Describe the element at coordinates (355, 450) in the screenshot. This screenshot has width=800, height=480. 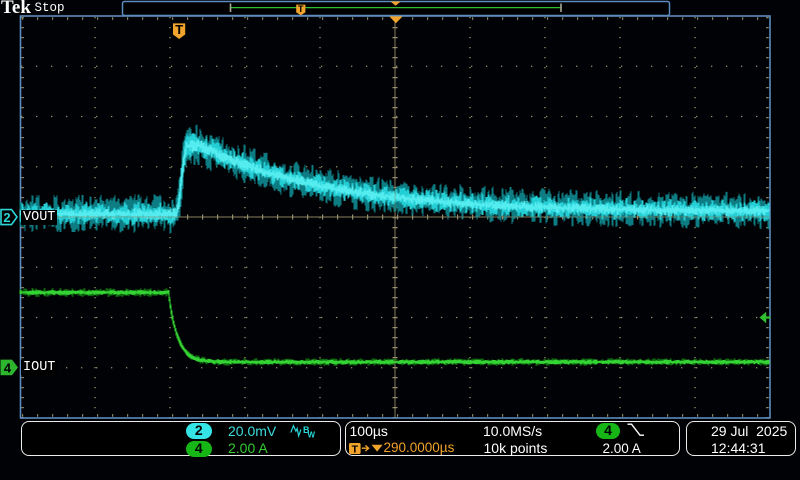
I see `svg-text: T` at that location.